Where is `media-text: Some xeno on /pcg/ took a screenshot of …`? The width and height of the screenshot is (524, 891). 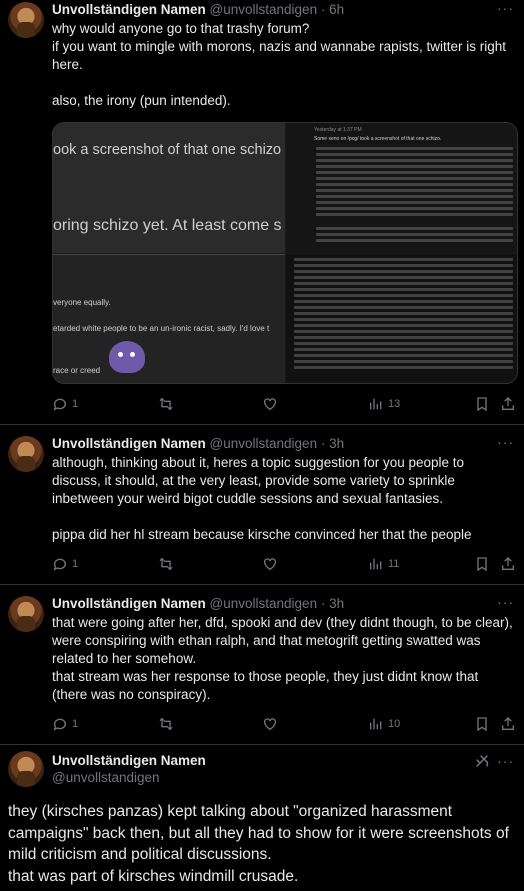 media-text: Some xeno on /pcg/ took a screenshot of … is located at coordinates (378, 139).